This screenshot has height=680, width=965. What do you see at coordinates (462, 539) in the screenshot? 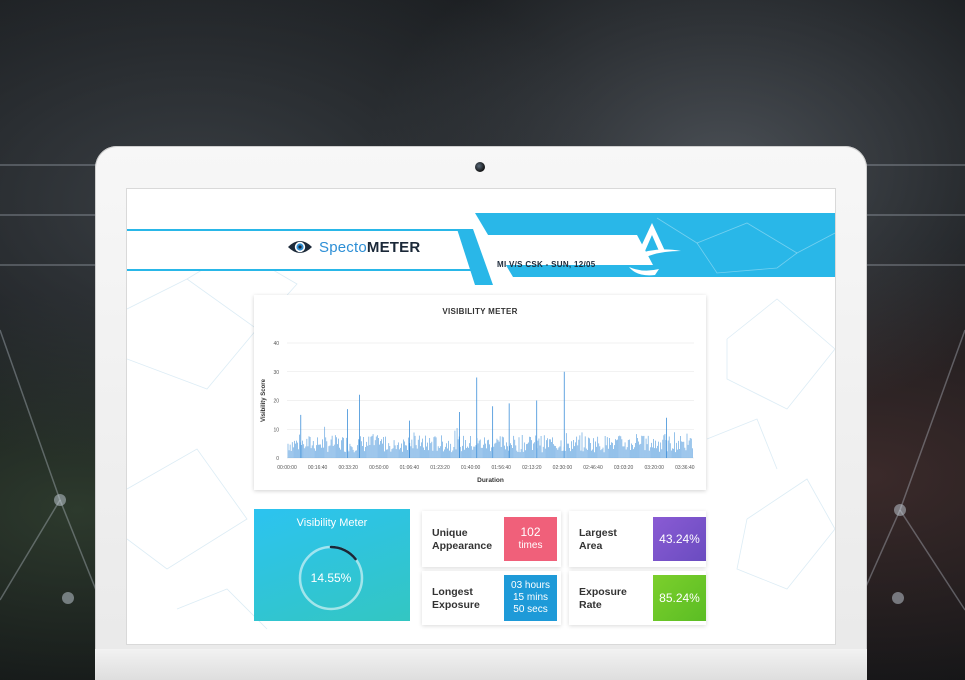
I see `unique-appearance-label: Unique Appearance` at bounding box center [462, 539].